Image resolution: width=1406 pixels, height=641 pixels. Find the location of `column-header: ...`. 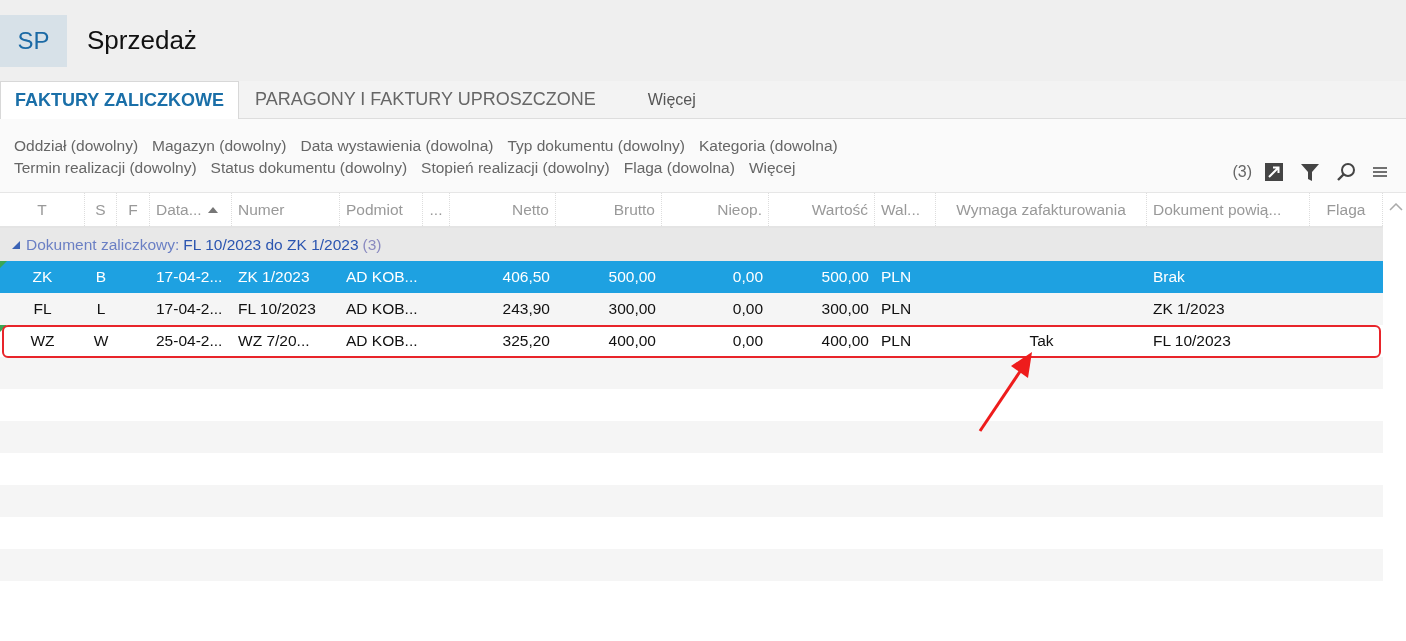

column-header: ... is located at coordinates (436, 209).